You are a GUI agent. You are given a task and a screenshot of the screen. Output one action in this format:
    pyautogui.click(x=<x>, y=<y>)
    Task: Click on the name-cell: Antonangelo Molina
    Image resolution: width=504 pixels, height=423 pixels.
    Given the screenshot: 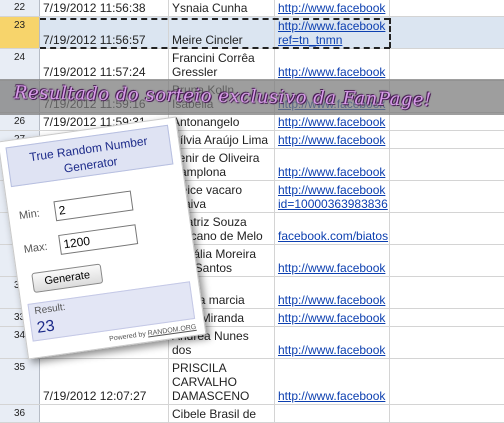 What is the action you would take?
    pyautogui.click(x=222, y=121)
    